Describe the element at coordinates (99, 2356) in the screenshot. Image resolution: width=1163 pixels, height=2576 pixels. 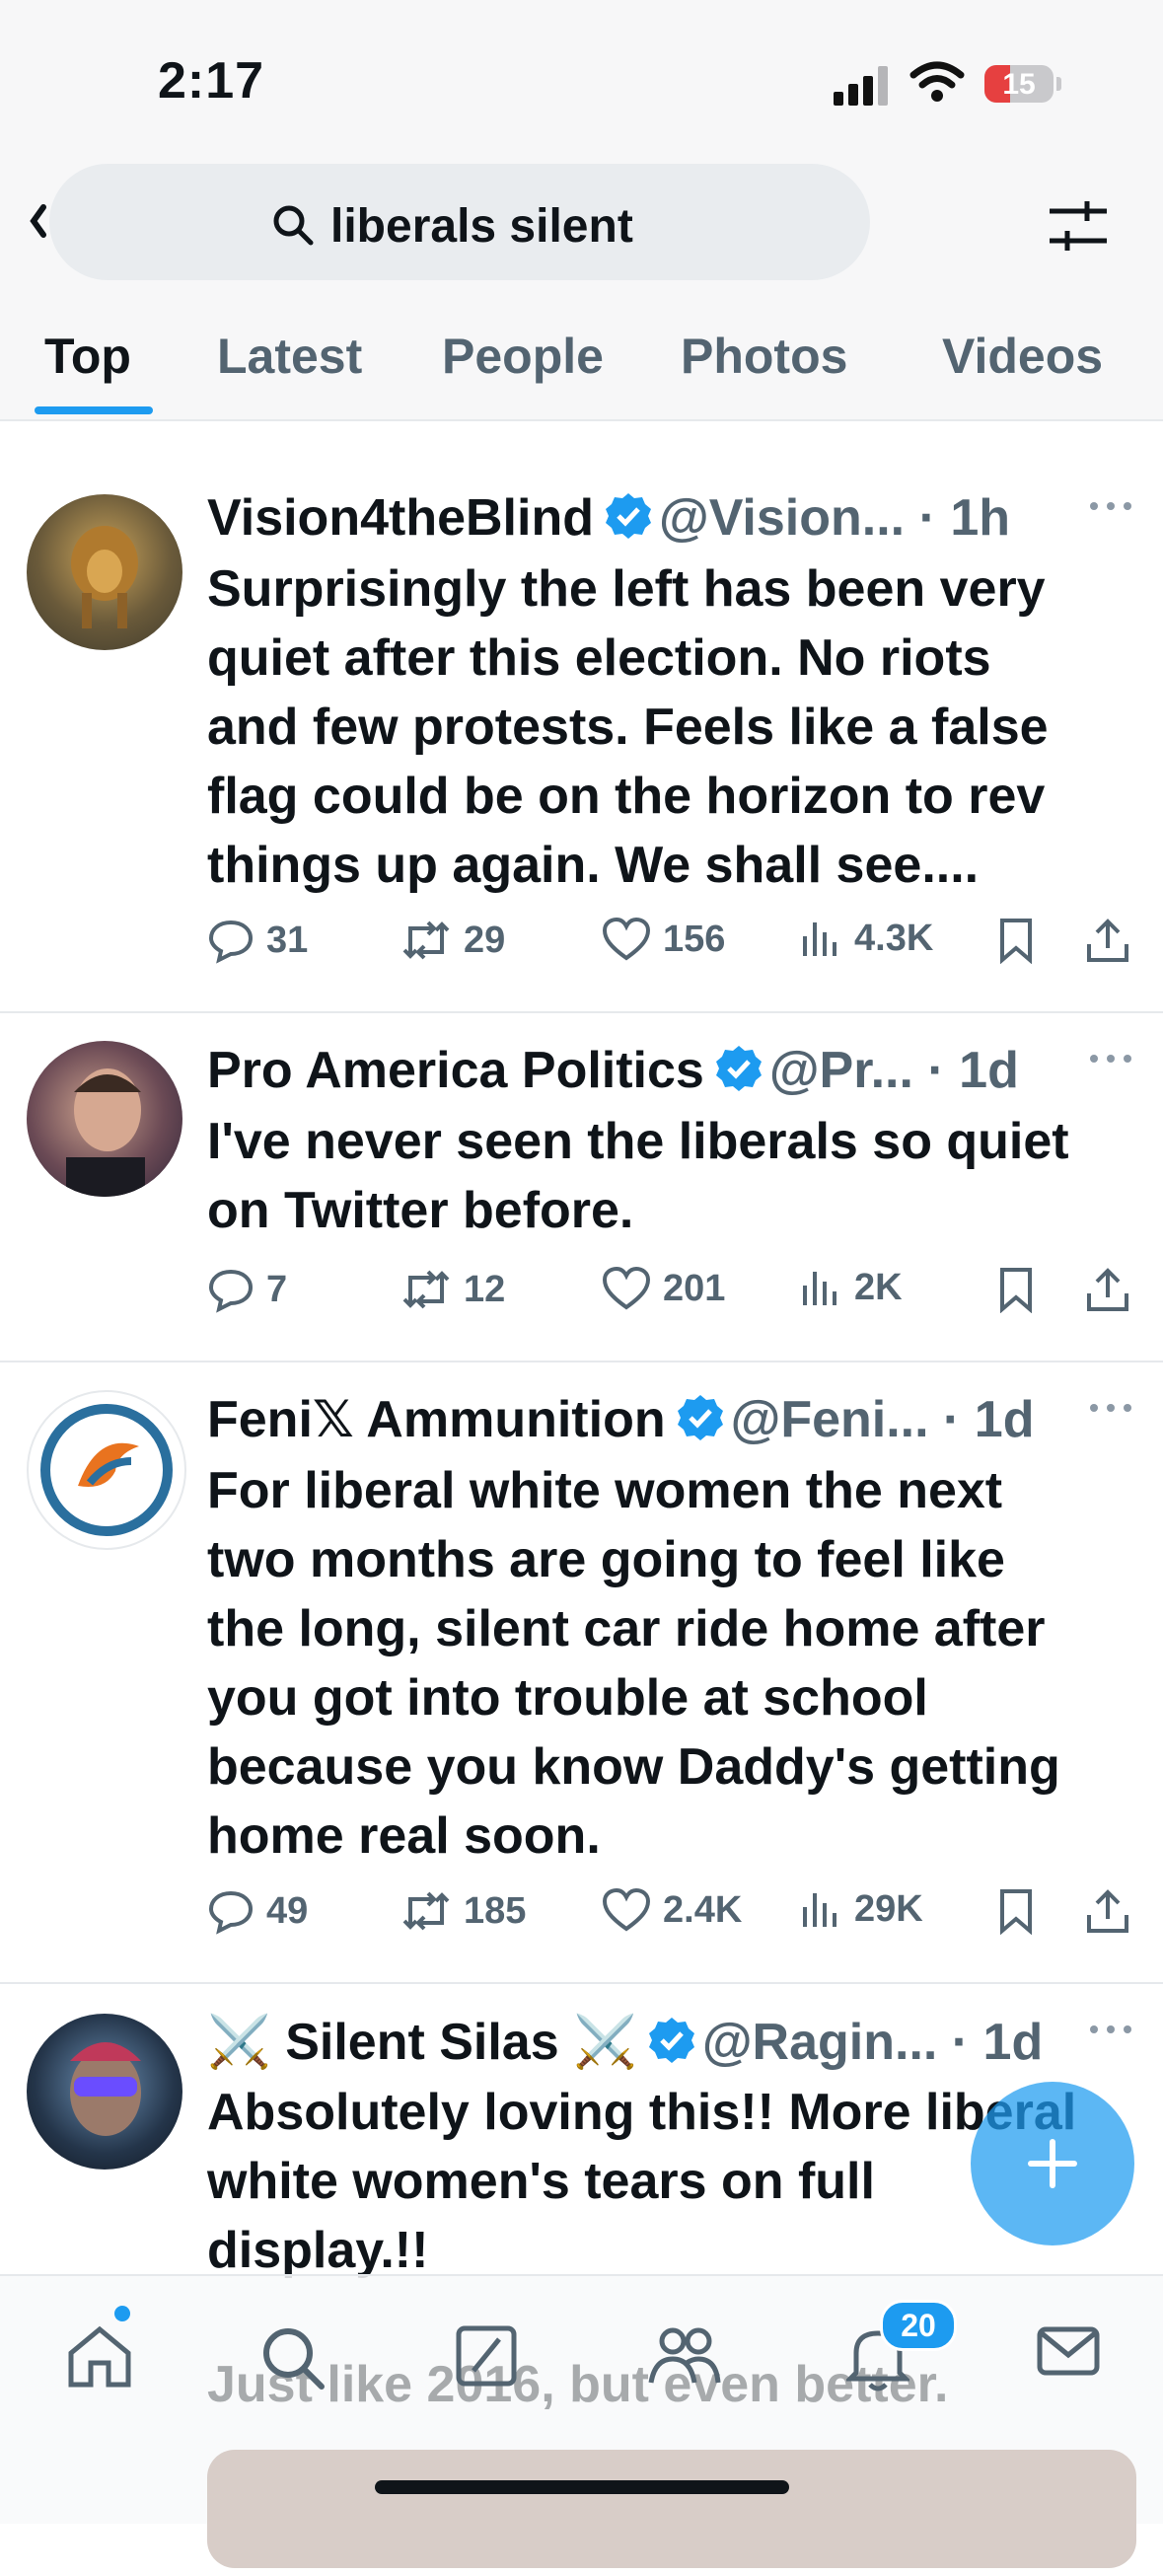
I see `home-icon` at that location.